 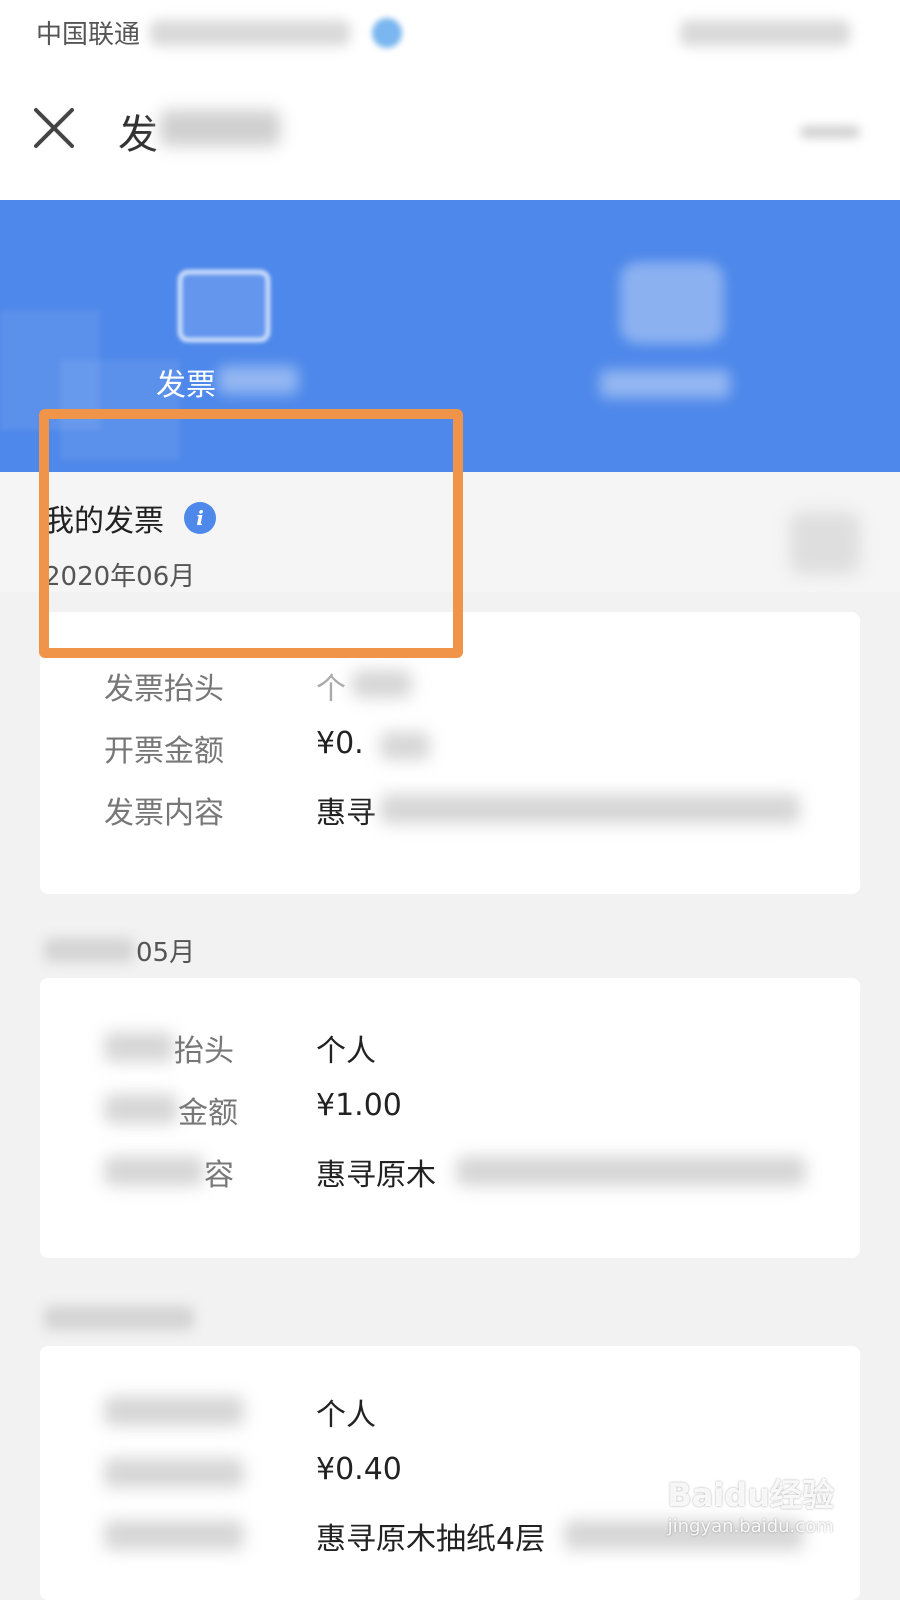 I want to click on tab-second, so click(x=690, y=336).